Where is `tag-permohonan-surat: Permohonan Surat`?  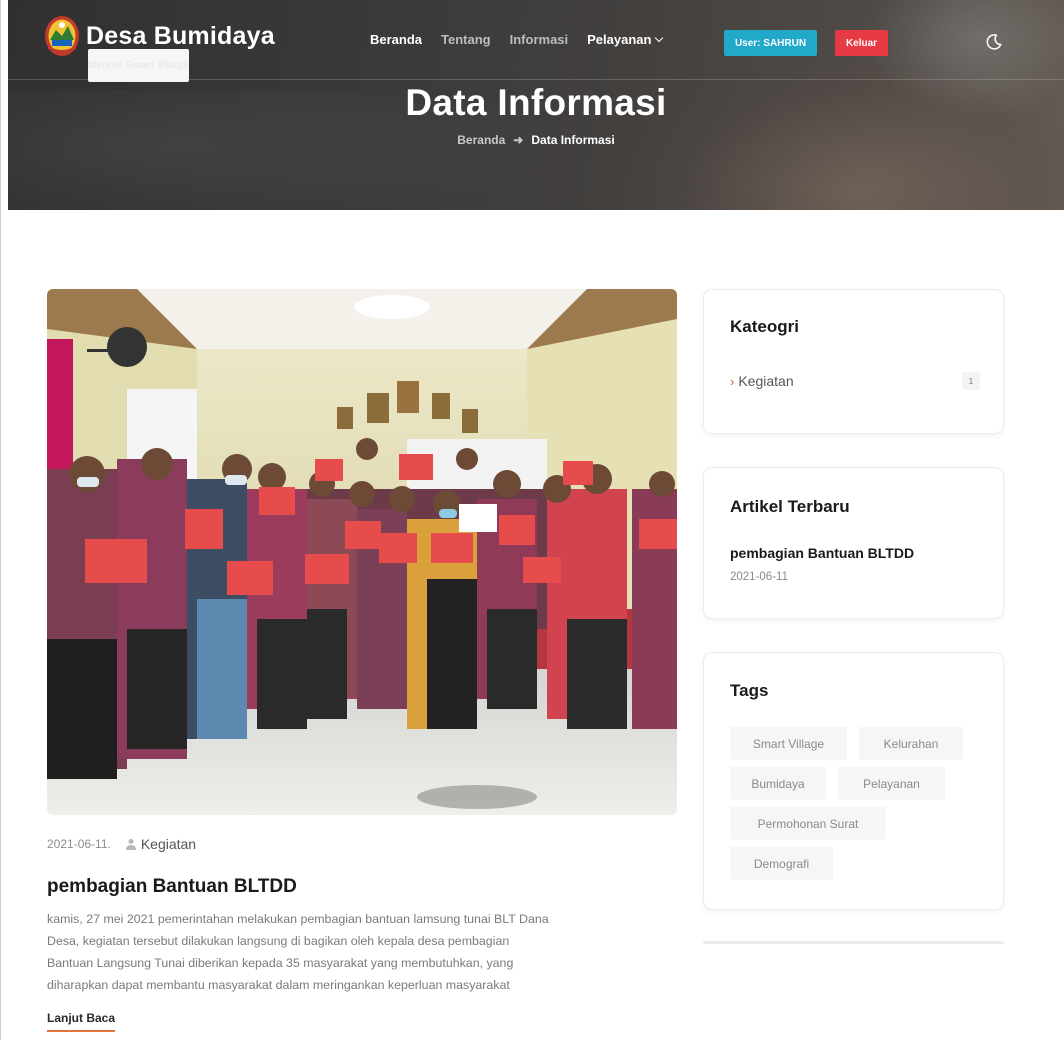 tag-permohonan-surat: Permohonan Surat is located at coordinates (808, 823).